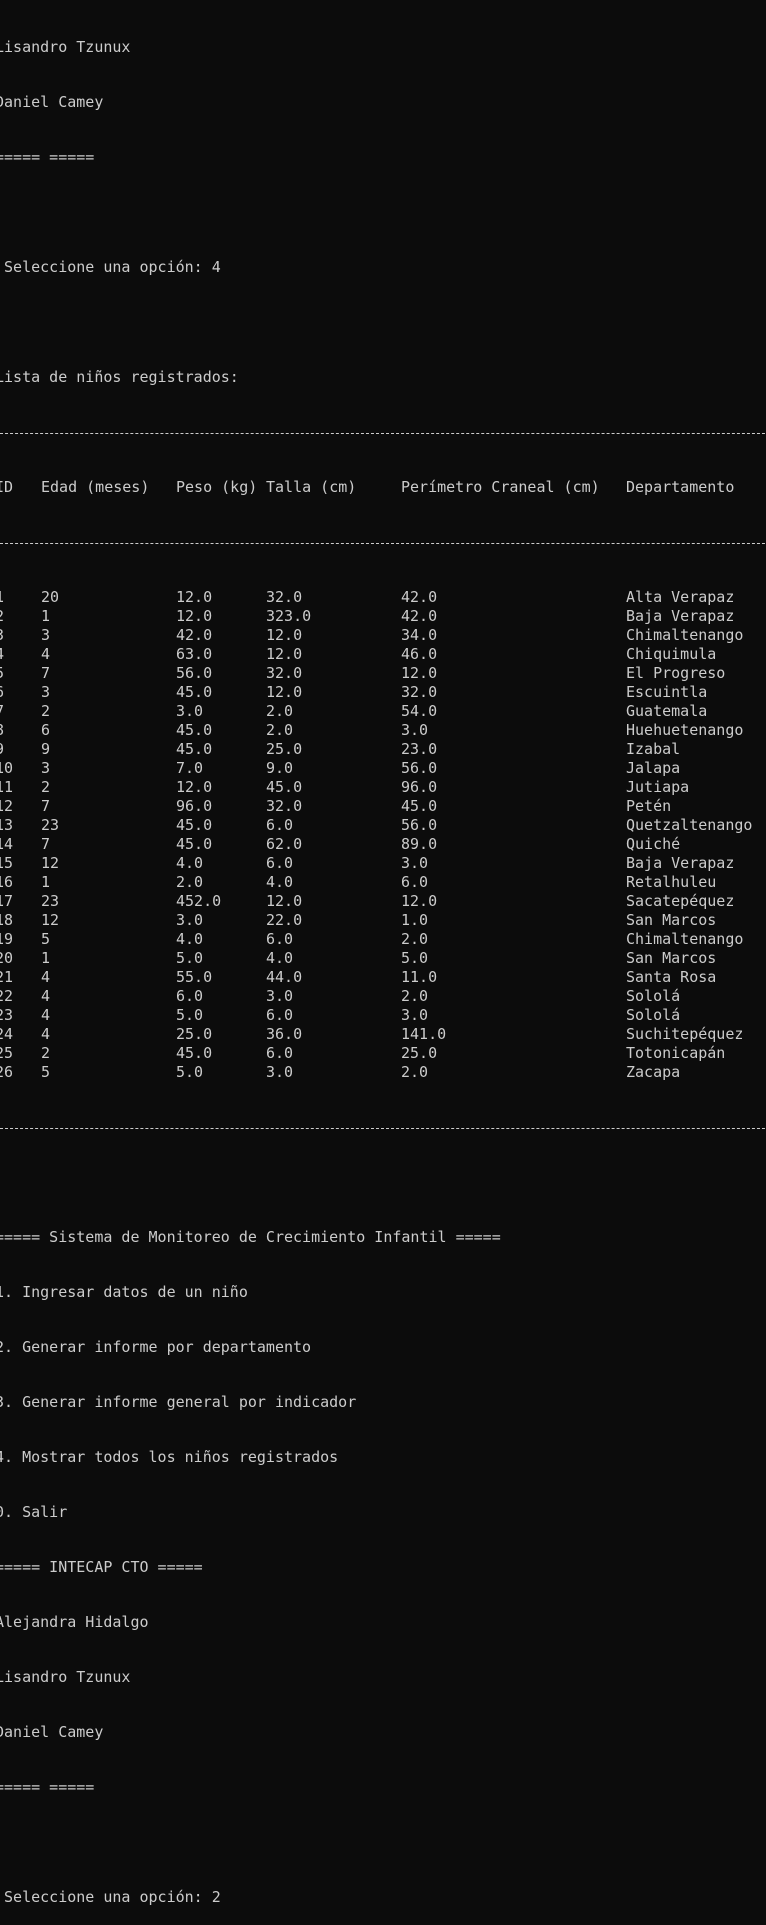 Image resolution: width=766 pixels, height=1925 pixels. Describe the element at coordinates (217, 487) in the screenshot. I see `header-weight: Peso (kg)` at that location.